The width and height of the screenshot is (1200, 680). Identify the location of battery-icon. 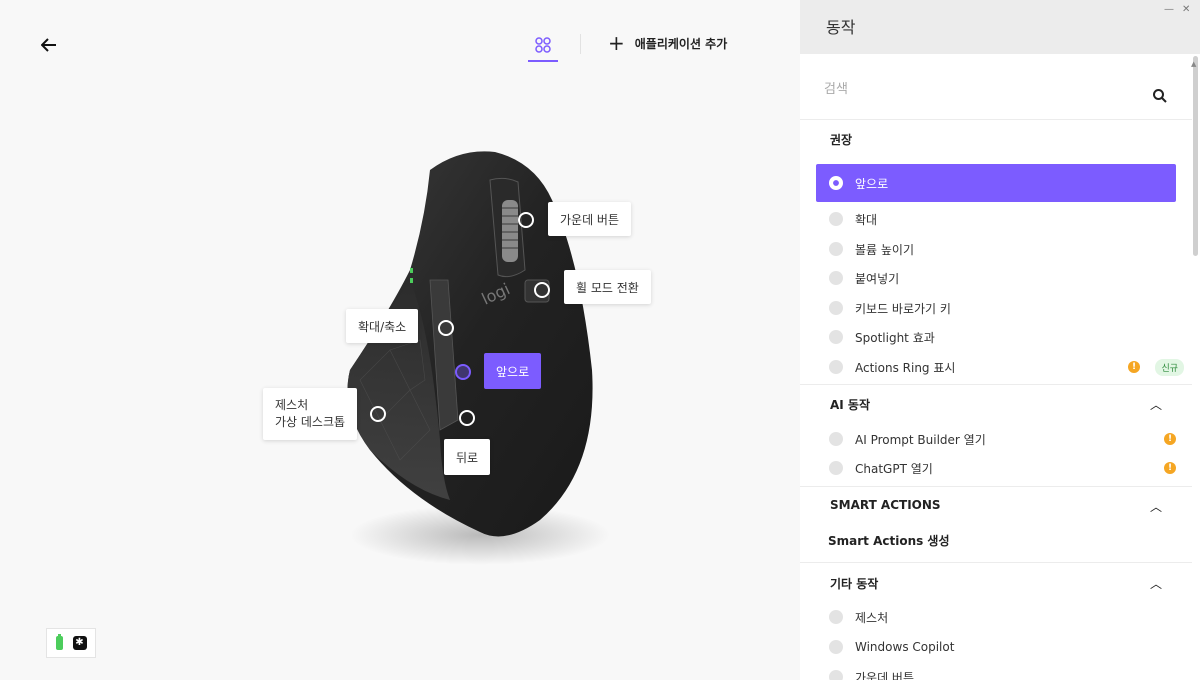
(59, 642).